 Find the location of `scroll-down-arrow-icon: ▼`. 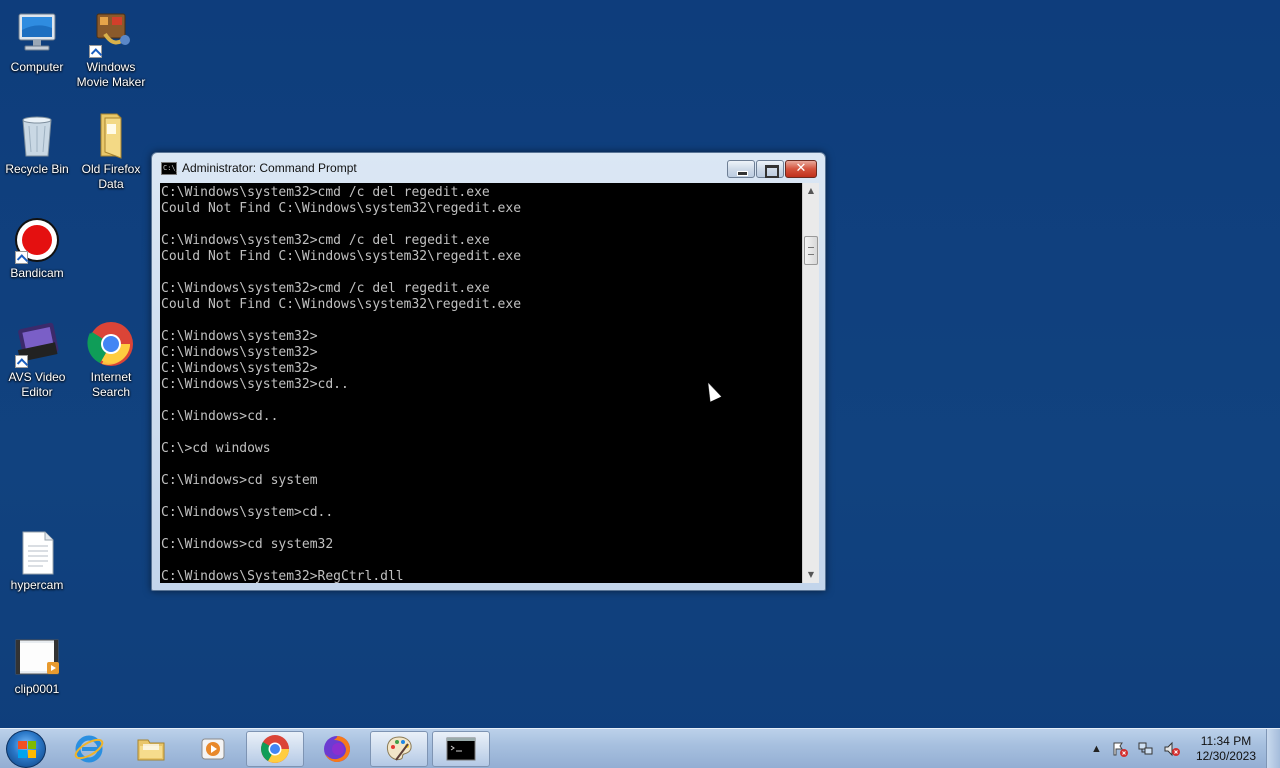

scroll-down-arrow-icon: ▼ is located at coordinates (811, 575).